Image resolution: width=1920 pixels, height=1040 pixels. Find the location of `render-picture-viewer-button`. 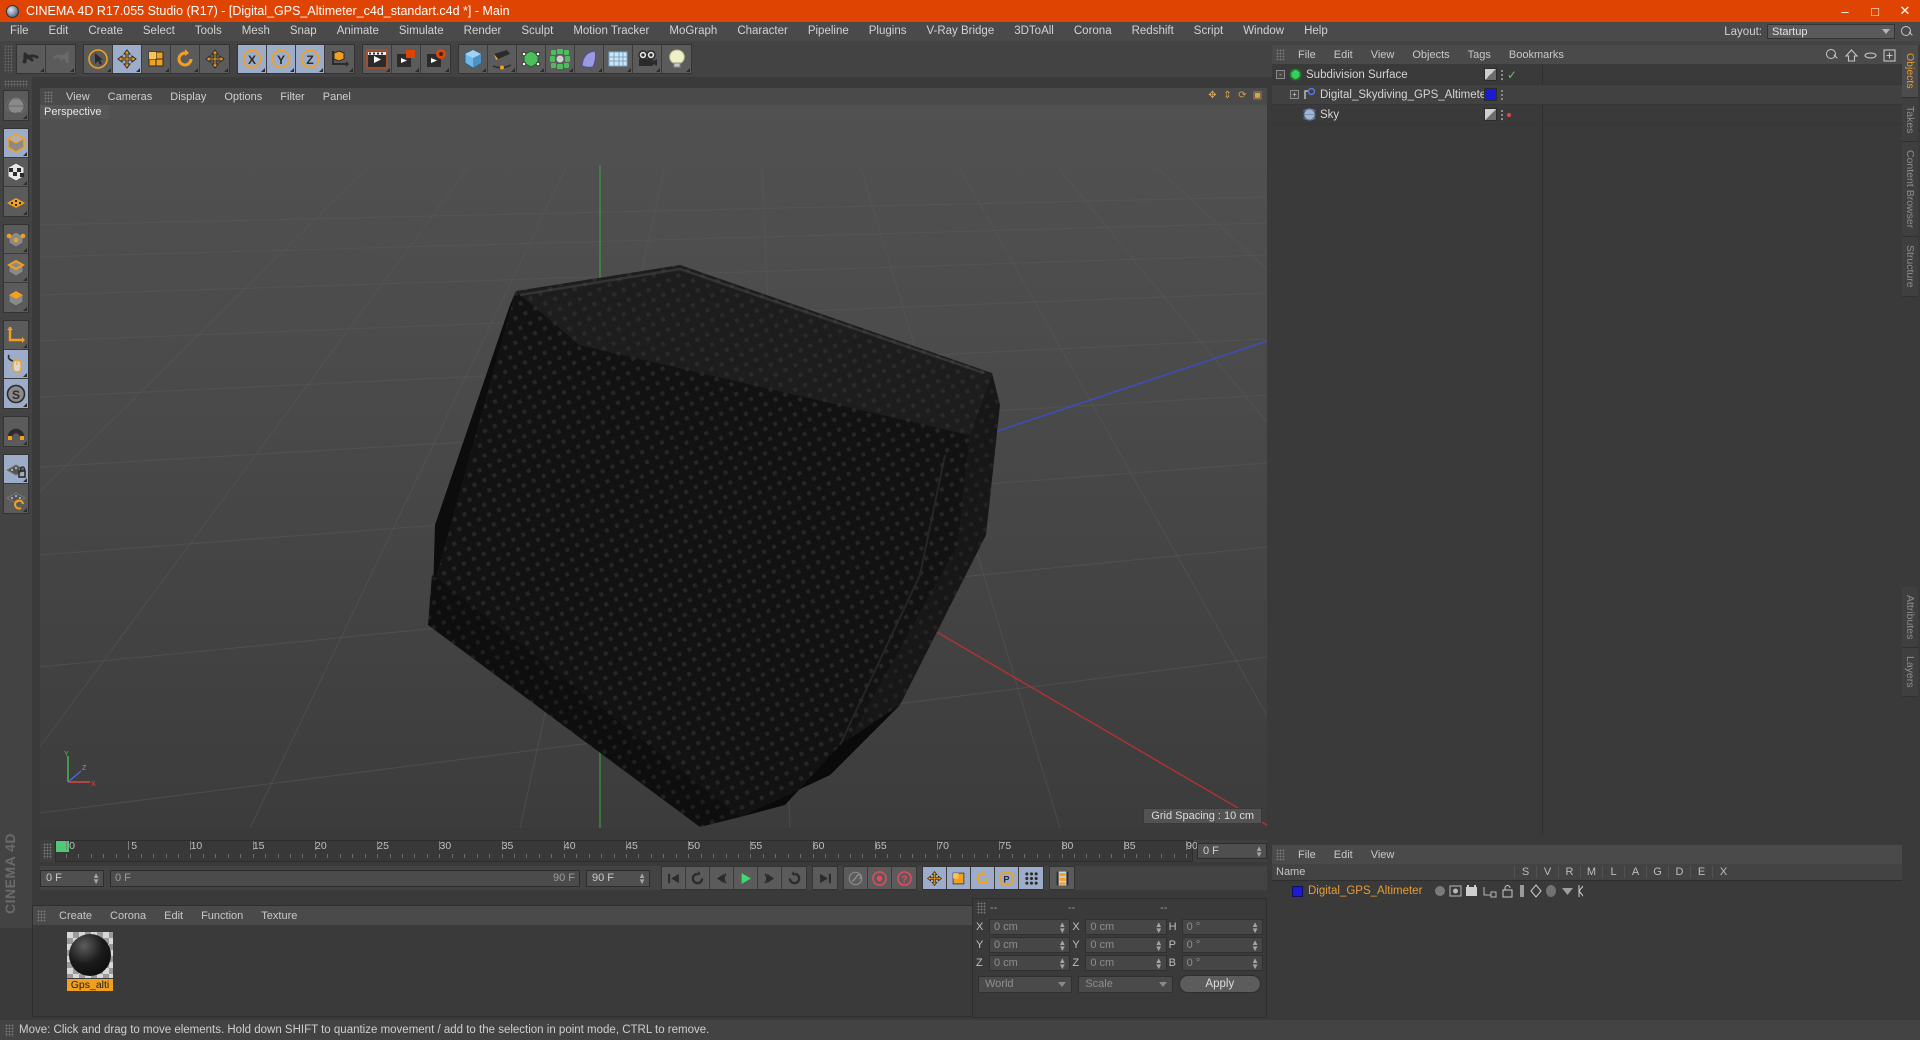

render-picture-viewer-button is located at coordinates (406, 59).